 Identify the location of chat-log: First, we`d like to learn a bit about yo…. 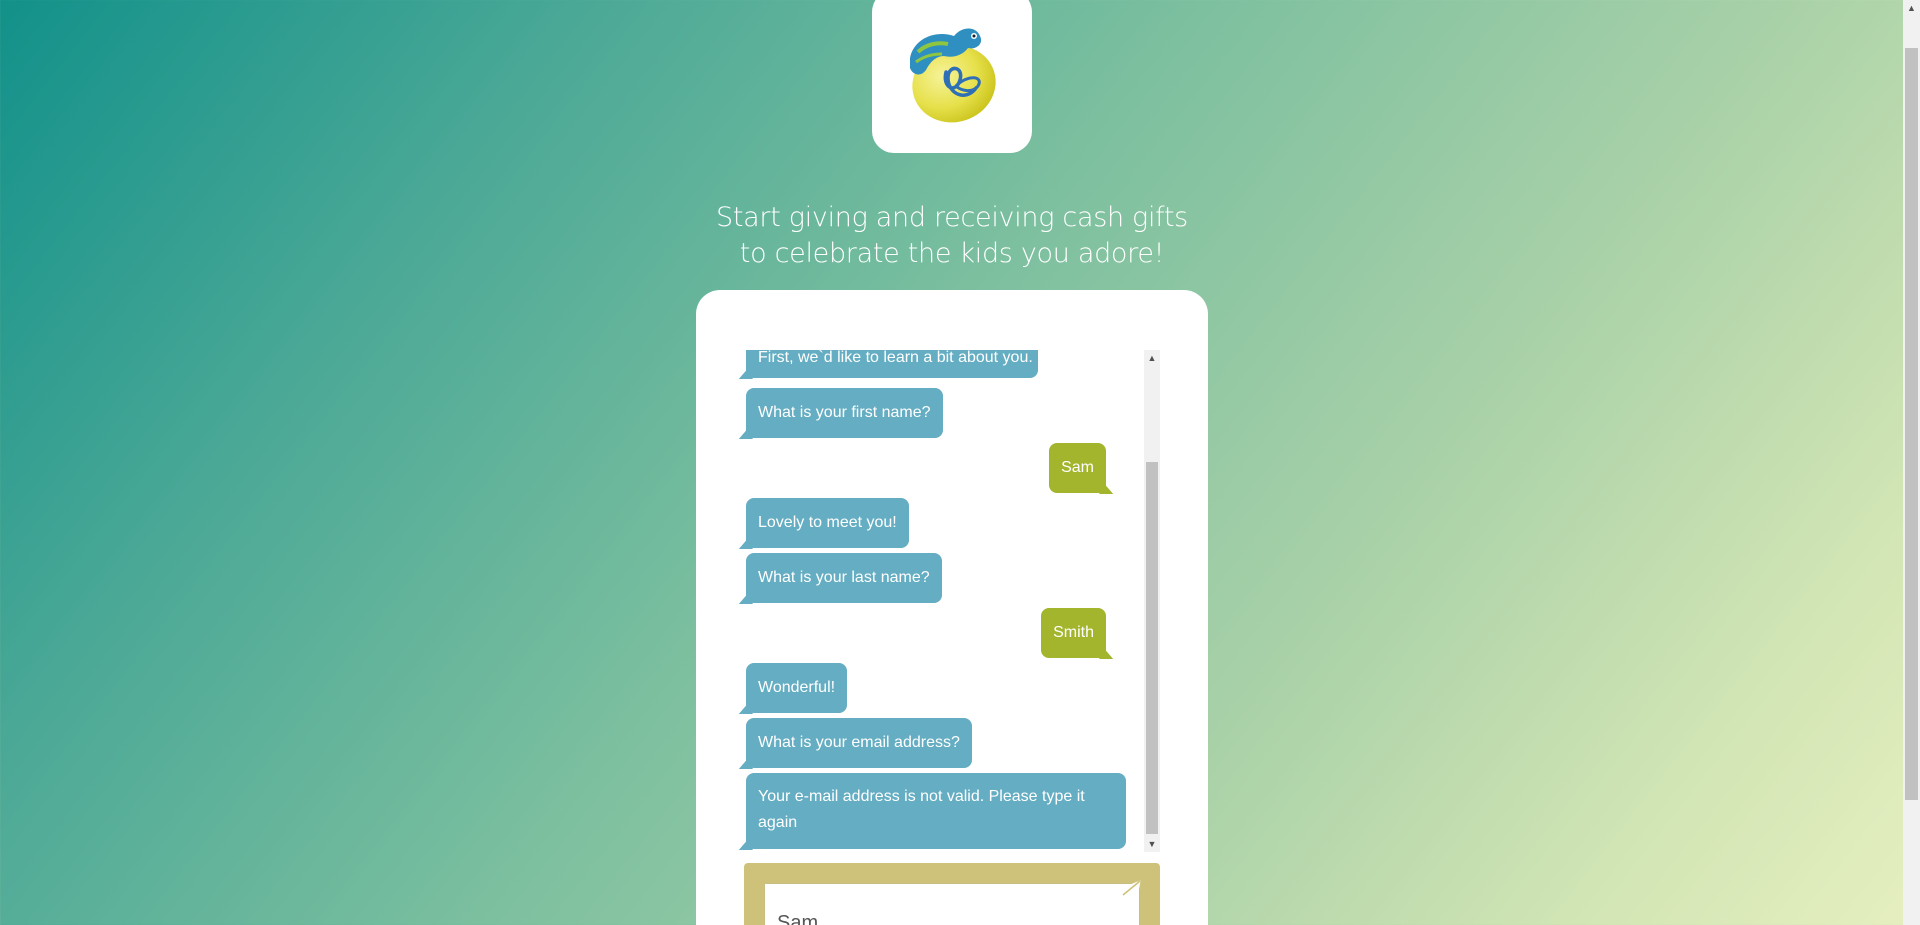
(936, 601).